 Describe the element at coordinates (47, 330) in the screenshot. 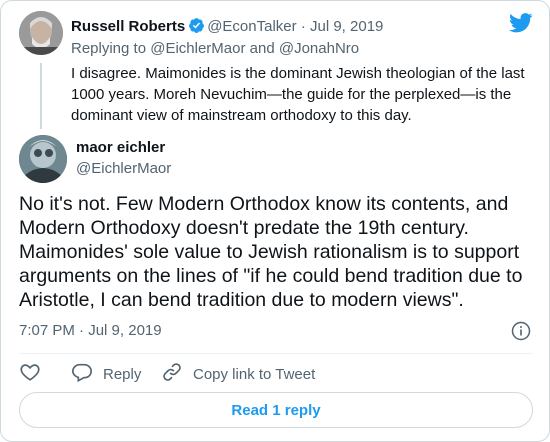

I see `tweet-time: 7:07 PM` at that location.